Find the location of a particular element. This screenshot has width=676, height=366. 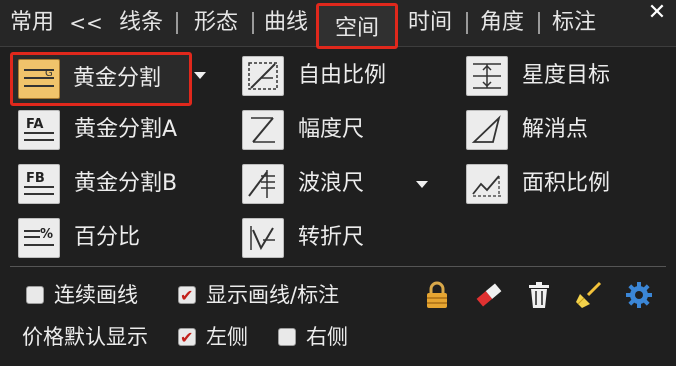

trash-icon is located at coordinates (539, 295).